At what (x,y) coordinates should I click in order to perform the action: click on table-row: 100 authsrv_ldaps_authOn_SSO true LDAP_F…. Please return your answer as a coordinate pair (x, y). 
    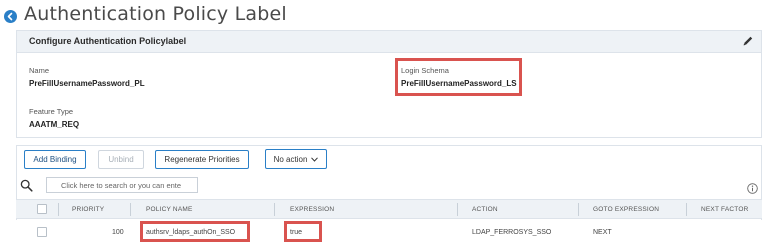
    Looking at the image, I should click on (389, 233).